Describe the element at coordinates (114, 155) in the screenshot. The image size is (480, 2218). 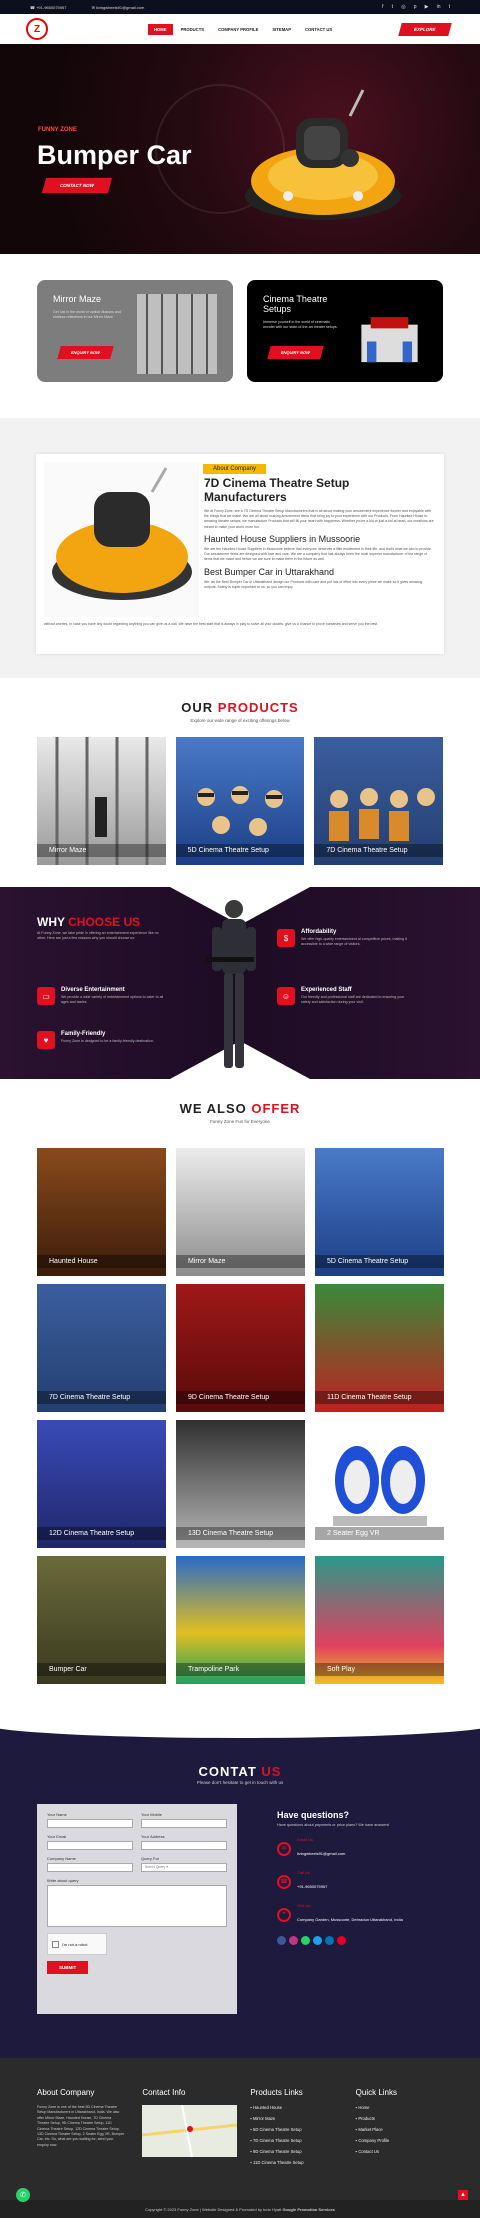
I see `hero-title: Bumper Car` at that location.